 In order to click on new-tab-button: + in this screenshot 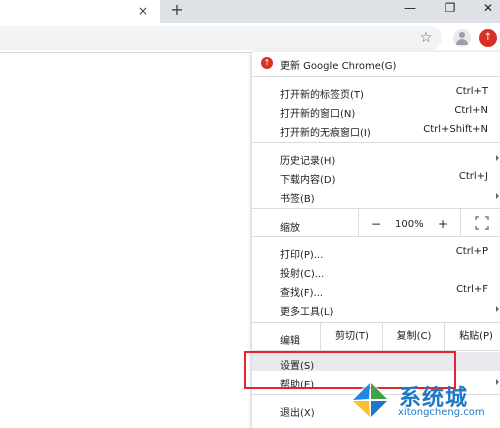, I will do `click(177, 10)`.